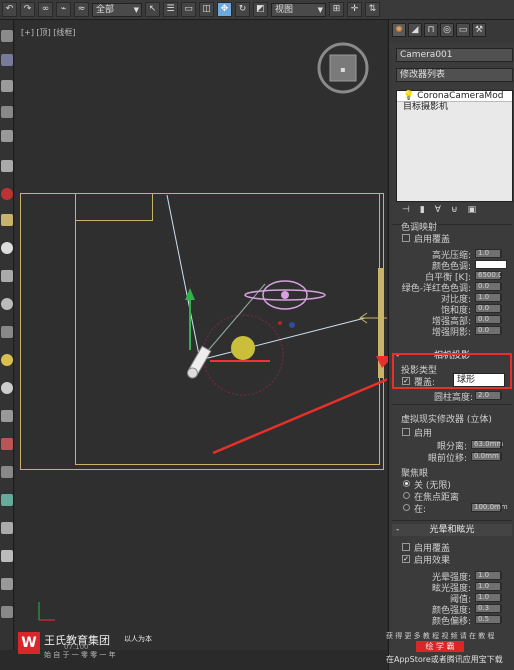  What do you see at coordinates (452, 371) in the screenshot?
I see `annotation-highlight-box` at bounding box center [452, 371].